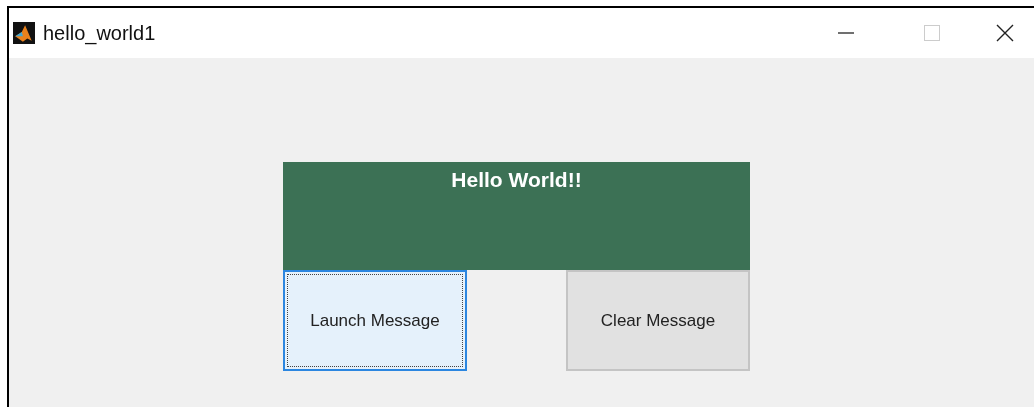 The height and width of the screenshot is (407, 1034). What do you see at coordinates (658, 320) in the screenshot?
I see `message-button: Clear Message` at bounding box center [658, 320].